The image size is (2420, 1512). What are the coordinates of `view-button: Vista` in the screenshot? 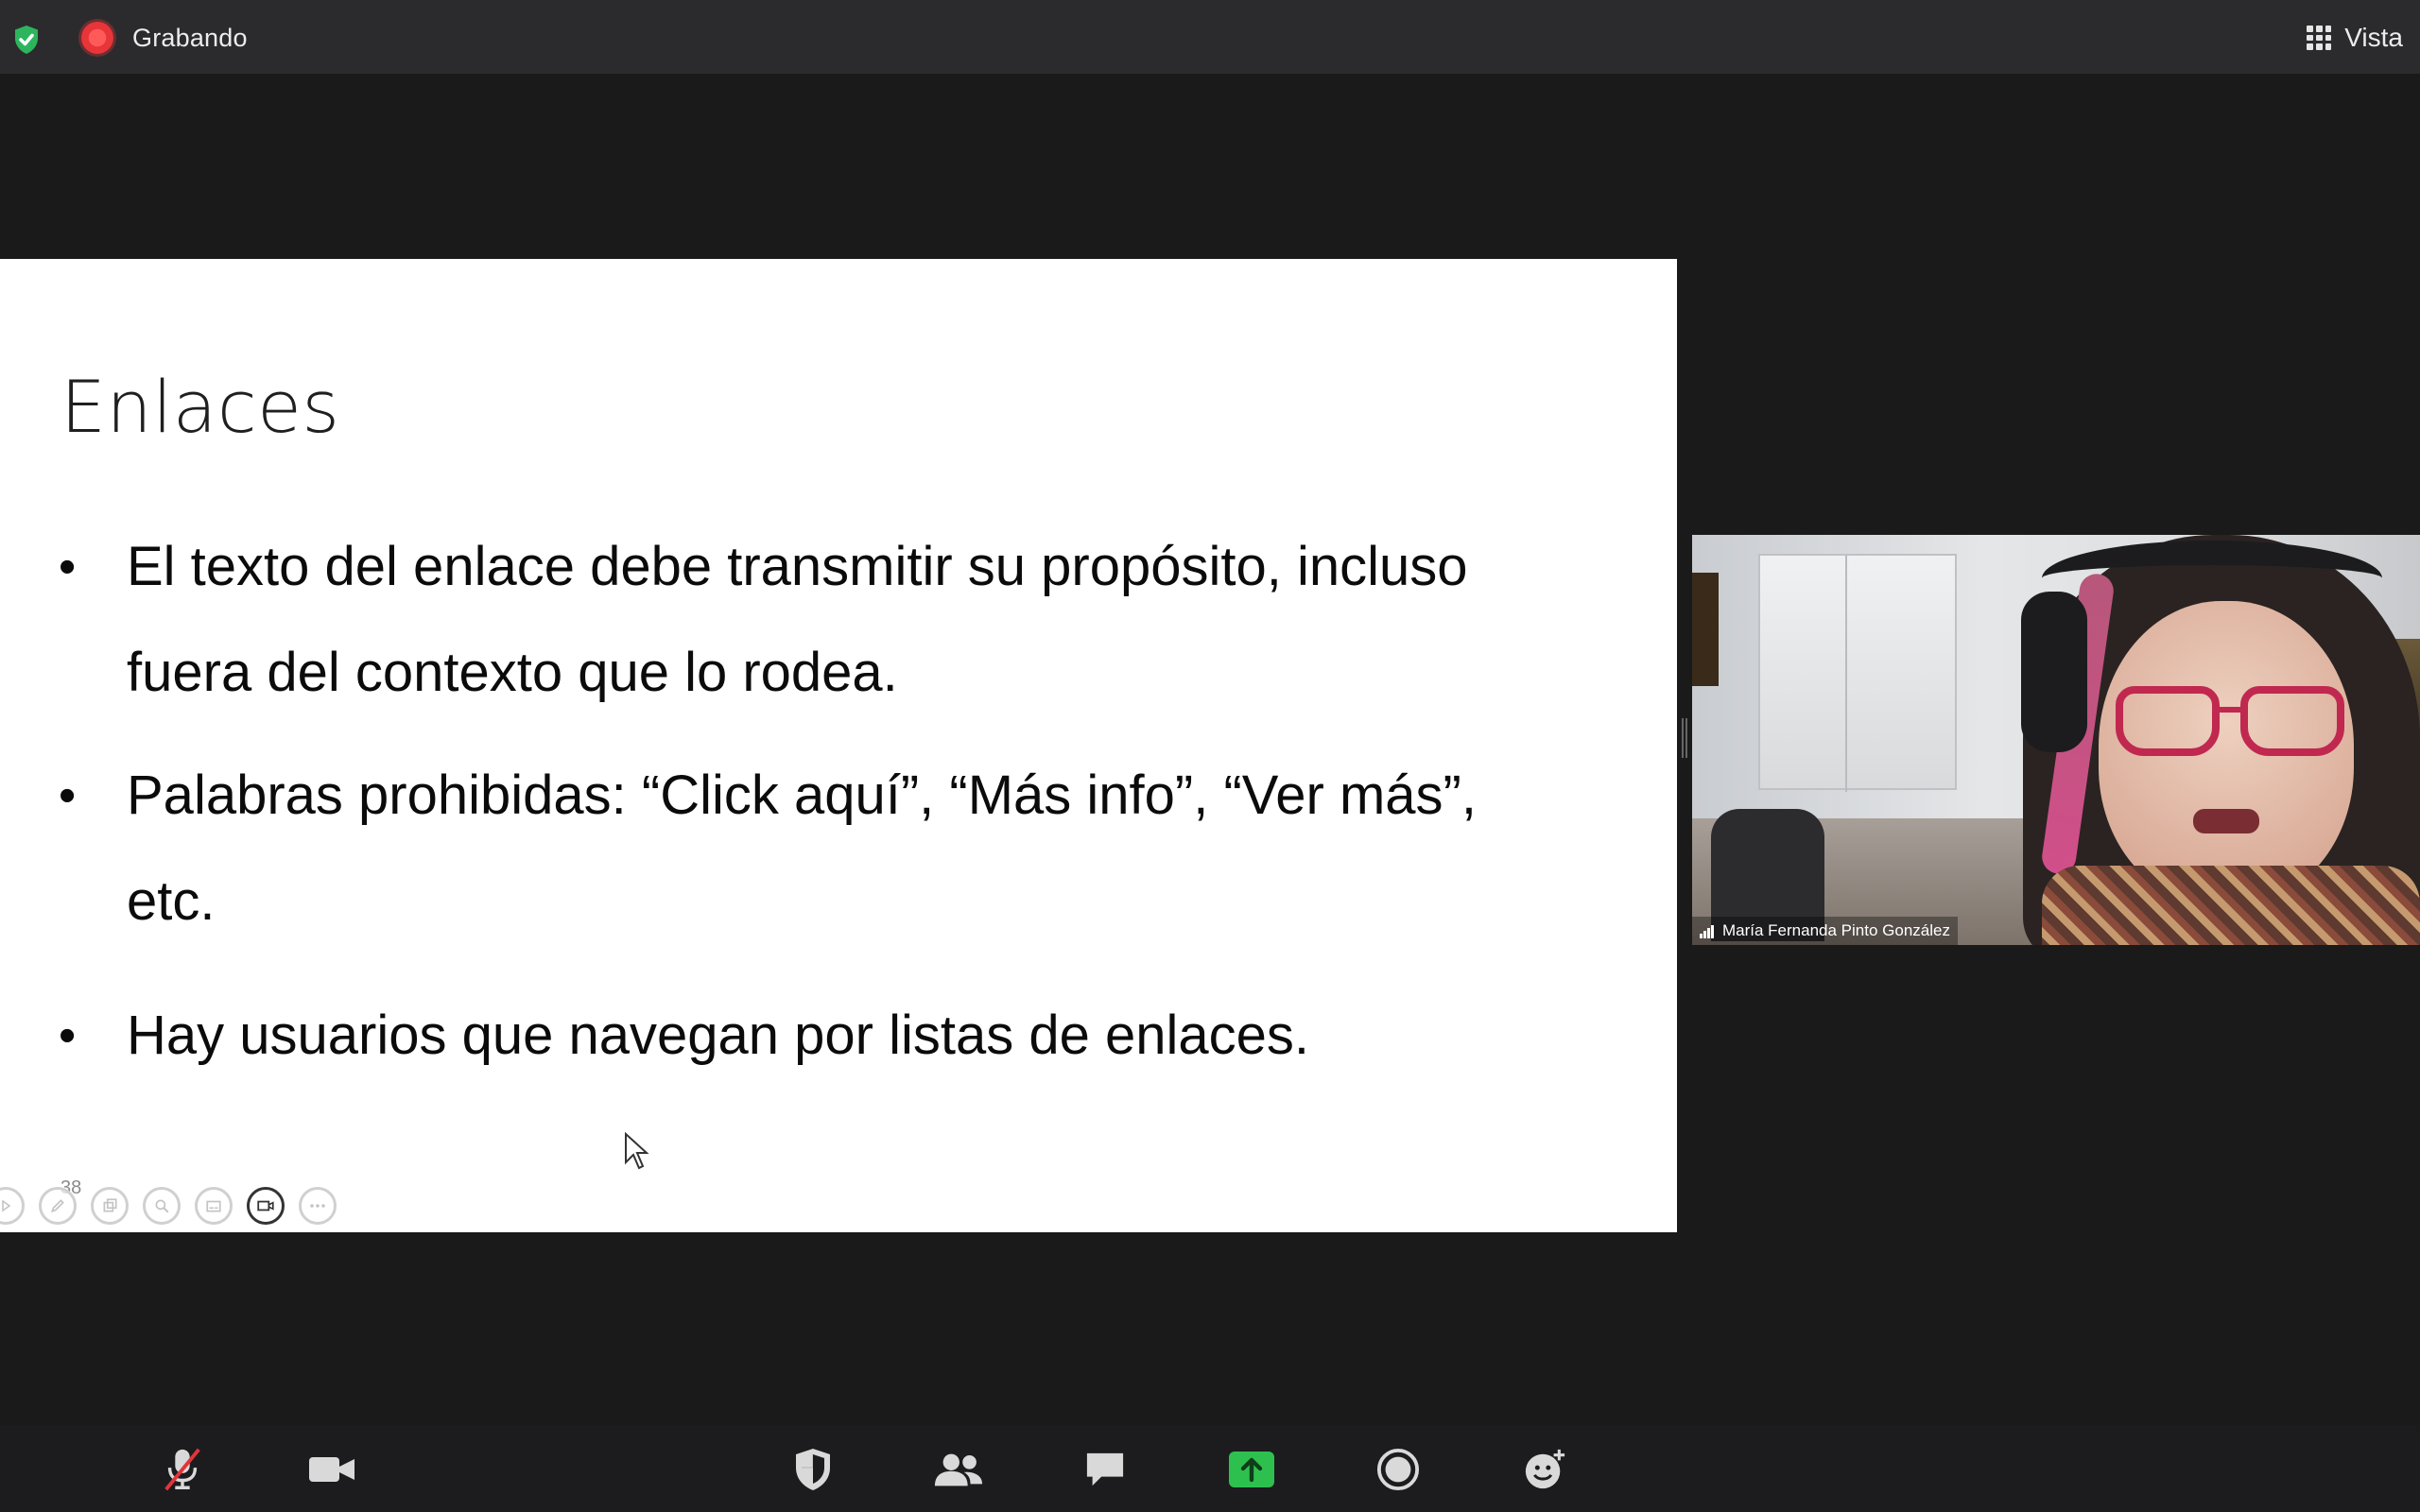 It's located at (2355, 38).